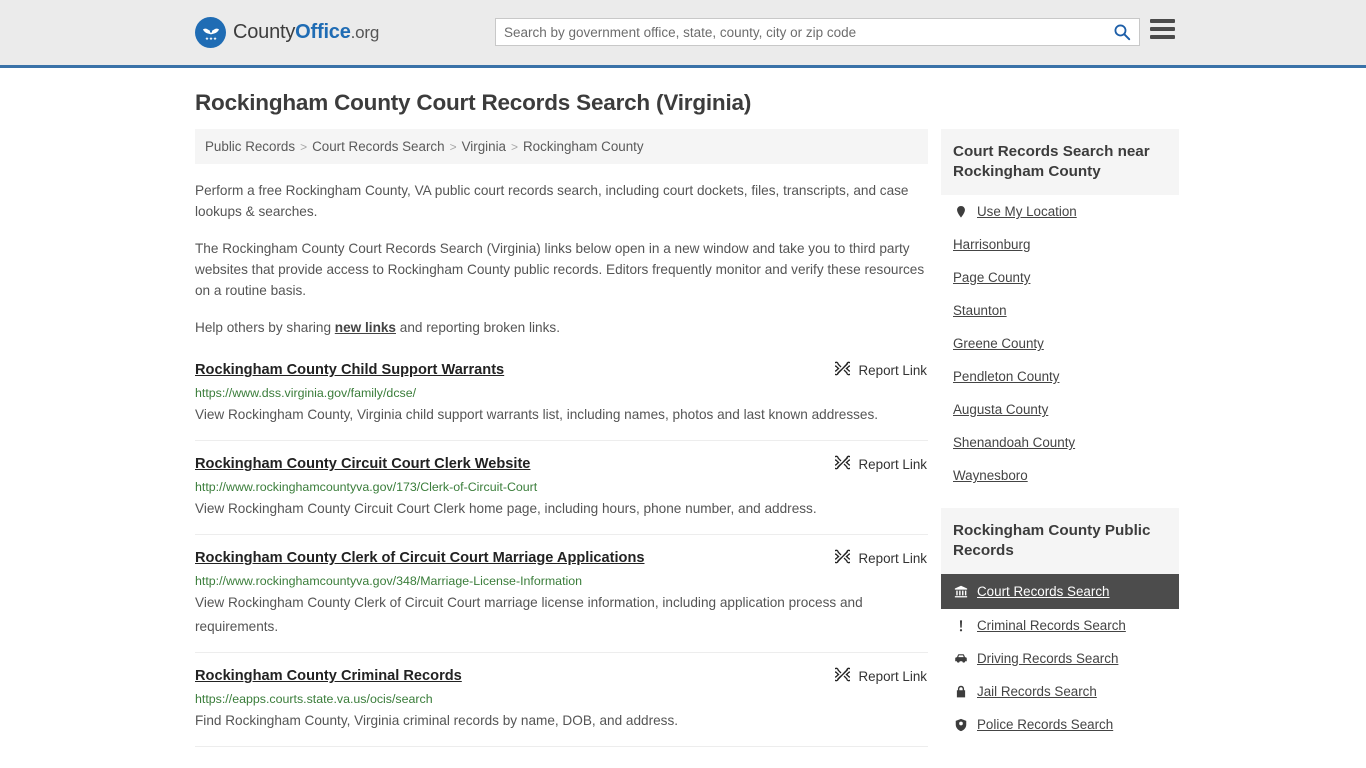 Image resolution: width=1366 pixels, height=768 pixels. Describe the element at coordinates (1037, 691) in the screenshot. I see `public-records-link-label: Jail Records Search` at that location.